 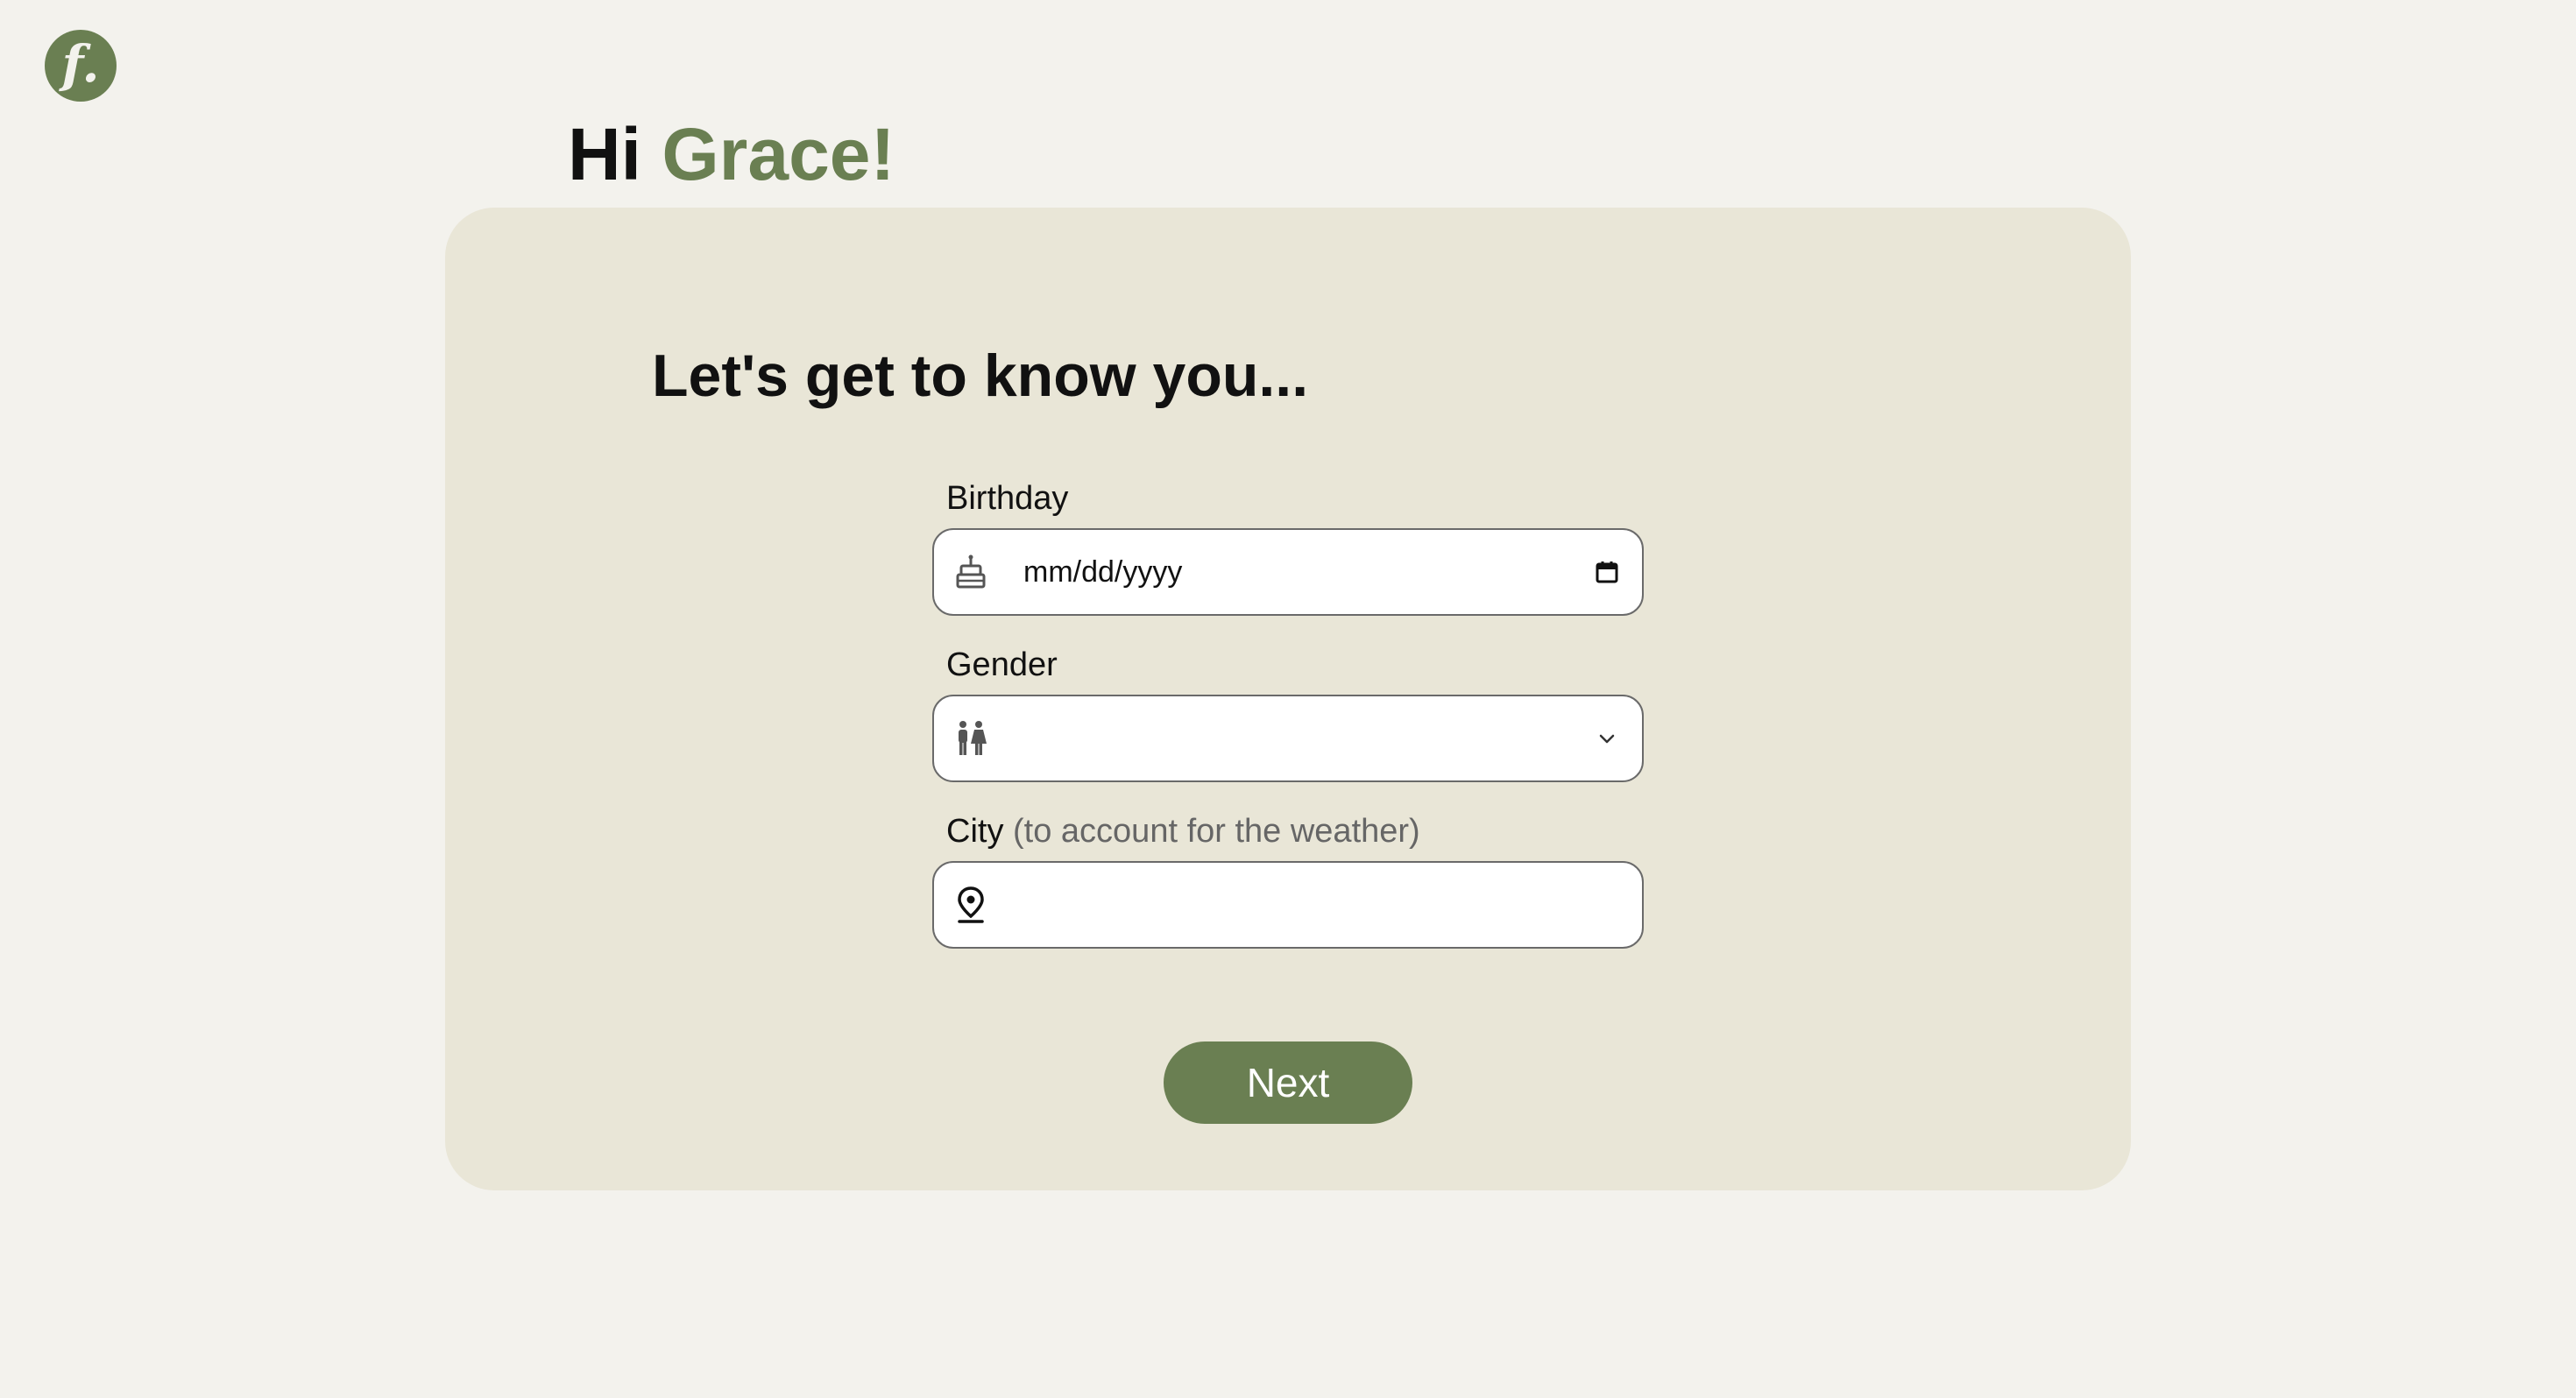 I want to click on next-button: Next, so click(x=1288, y=1082).